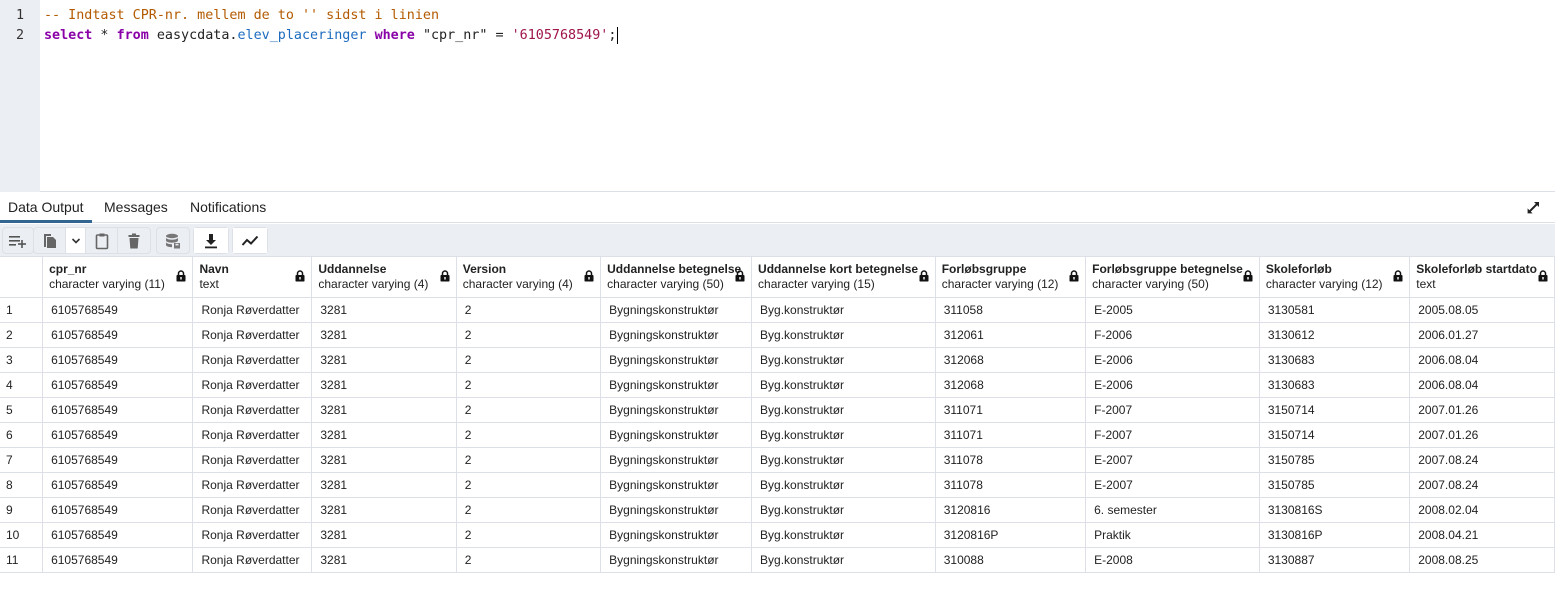 Image resolution: width=1555 pixels, height=595 pixels. I want to click on table-cell: 6. semester, so click(1172, 510).